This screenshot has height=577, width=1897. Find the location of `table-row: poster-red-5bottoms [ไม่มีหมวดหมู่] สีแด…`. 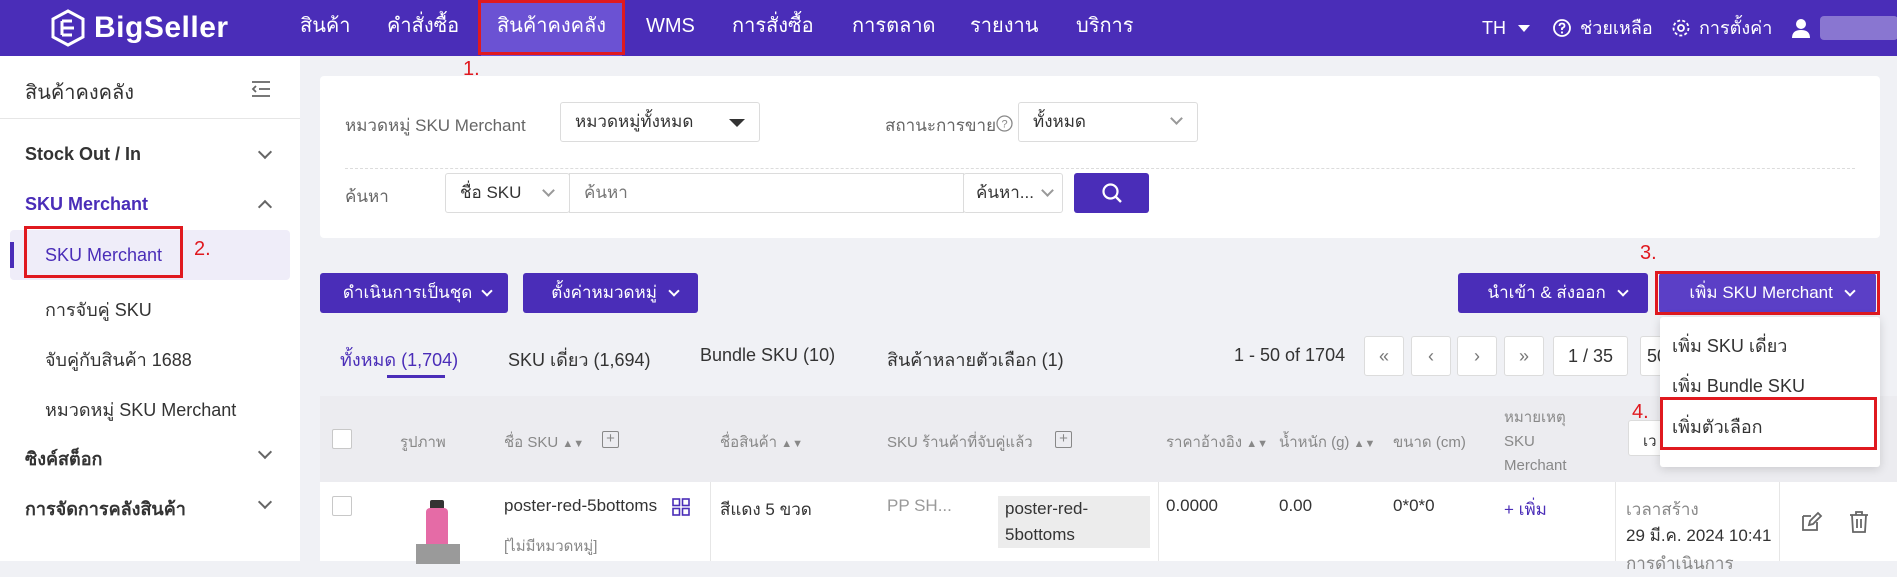

table-row: poster-red-5bottoms [ไม่มีหมวดหมู่] สีแด… is located at coordinates (1108, 527).